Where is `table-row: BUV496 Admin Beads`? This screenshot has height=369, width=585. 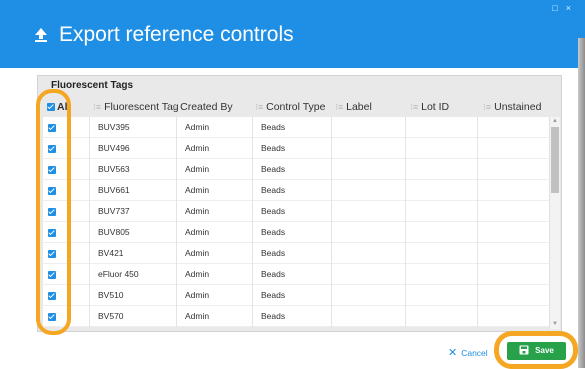
table-row: BUV496 Admin Beads is located at coordinates (296, 148).